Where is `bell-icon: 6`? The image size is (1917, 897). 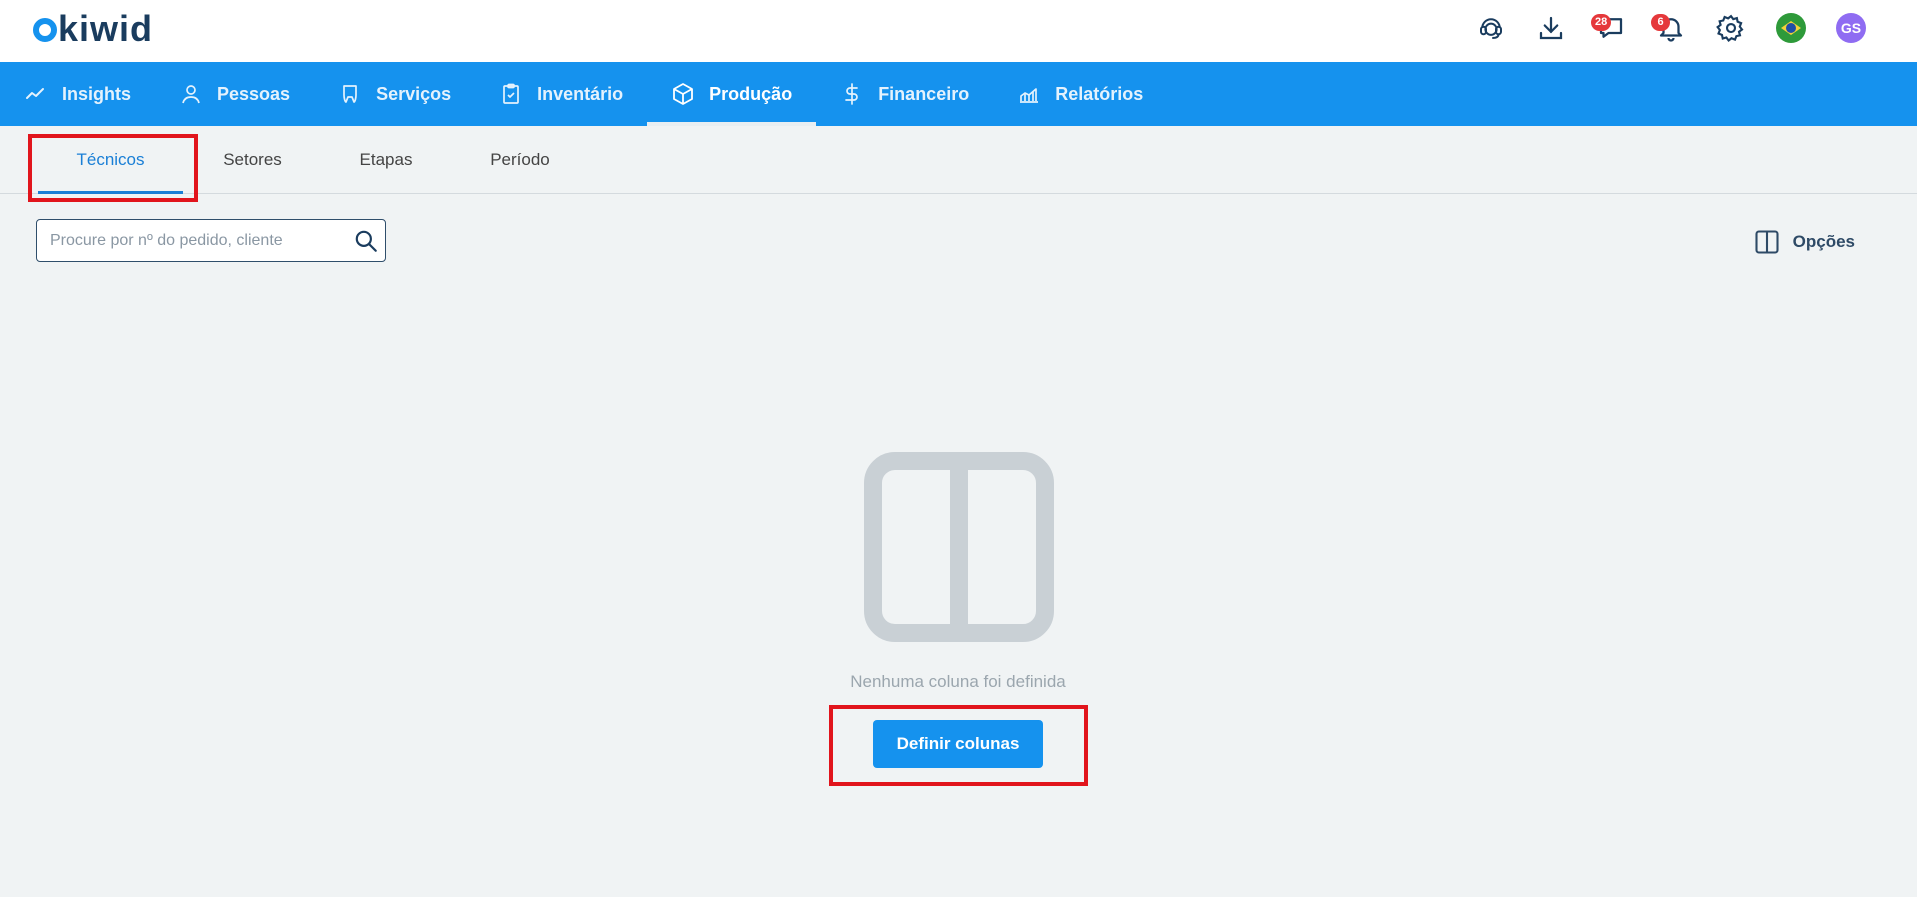 bell-icon: 6 is located at coordinates (1671, 28).